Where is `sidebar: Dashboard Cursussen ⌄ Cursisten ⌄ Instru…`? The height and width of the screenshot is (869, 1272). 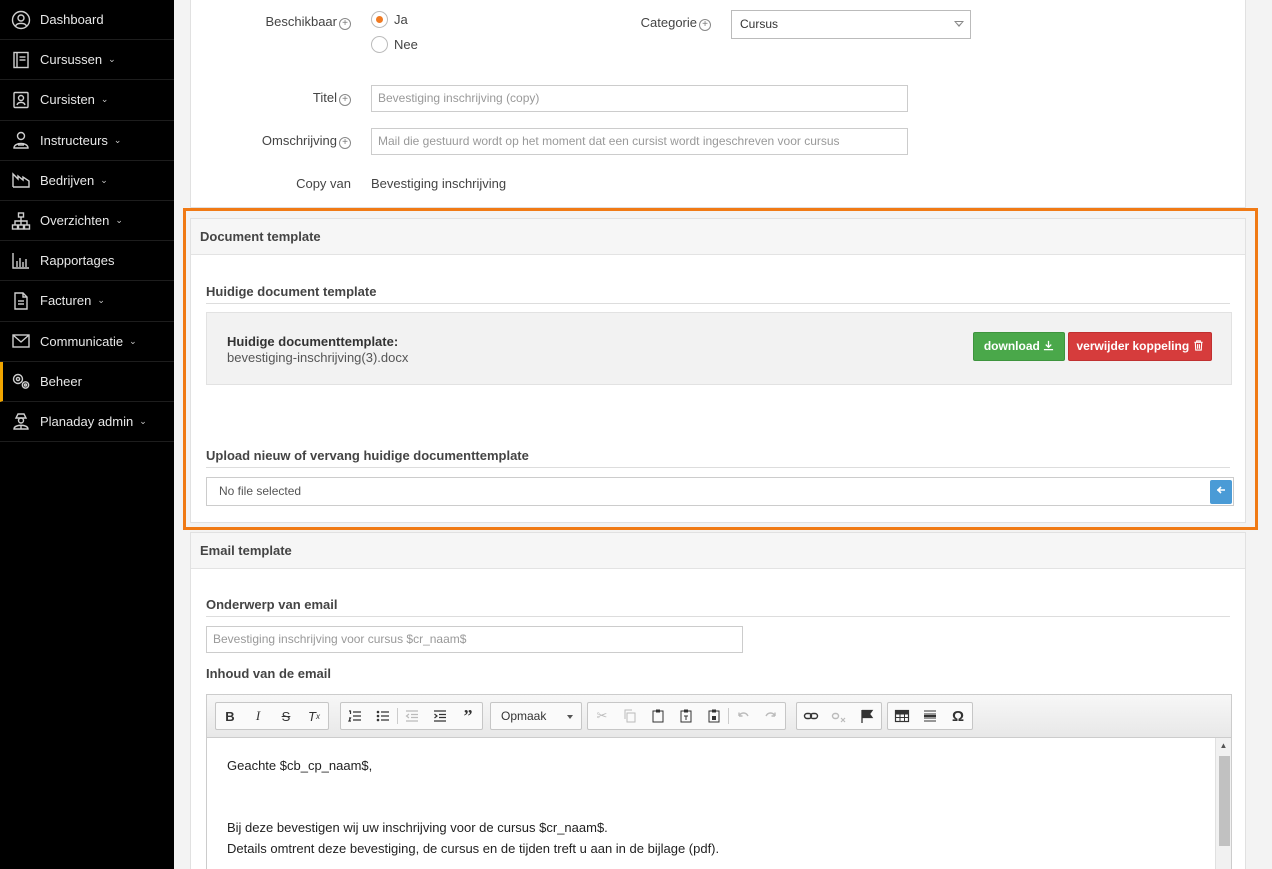
sidebar: Dashboard Cursussen ⌄ Cursisten ⌄ Instru… is located at coordinates (87, 434).